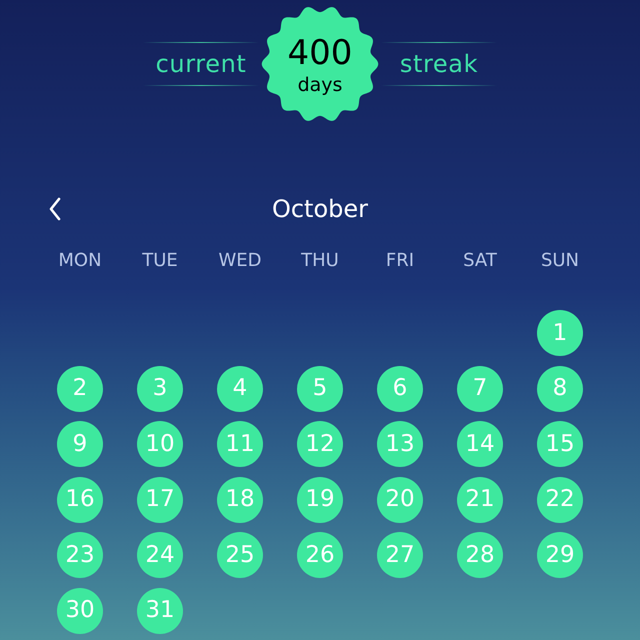  What do you see at coordinates (560, 261) in the screenshot?
I see `weekday-label: SUN` at bounding box center [560, 261].